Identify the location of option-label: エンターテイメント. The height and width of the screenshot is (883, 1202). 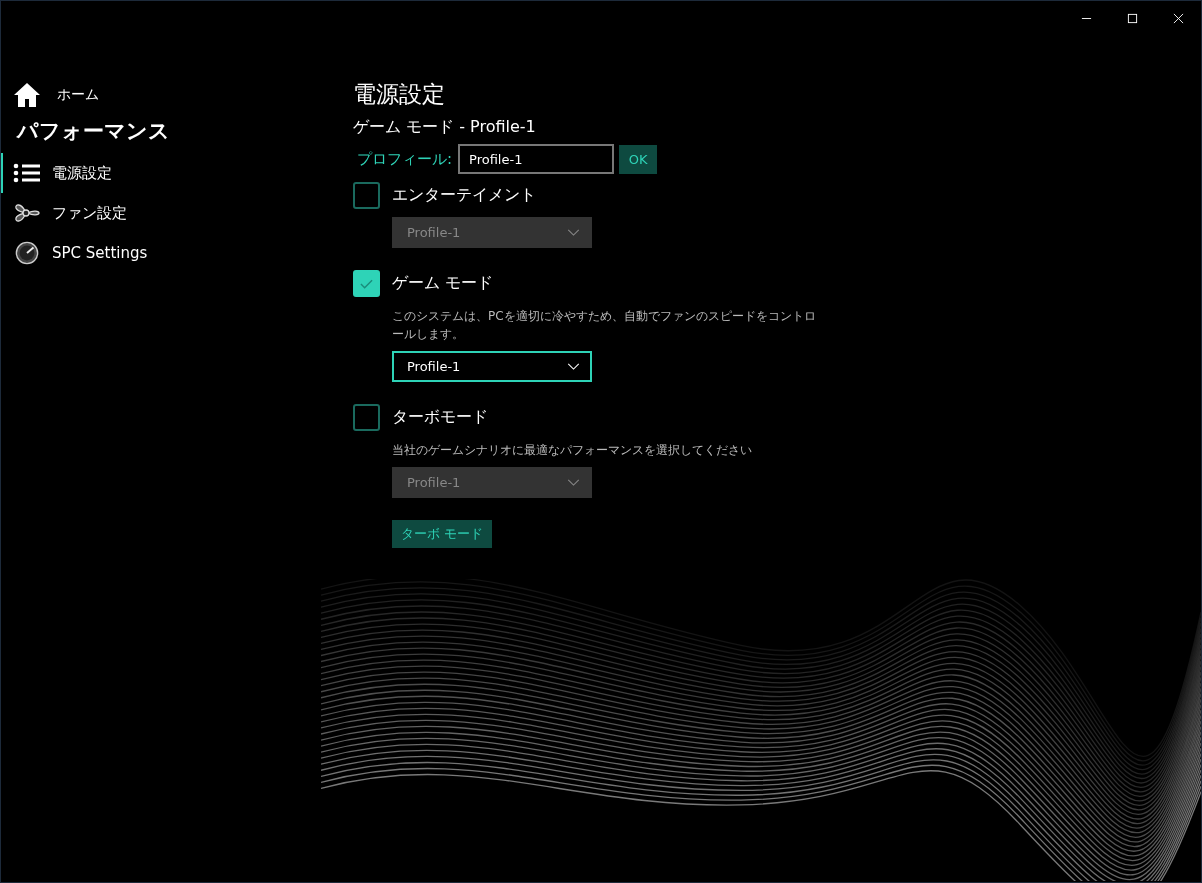
(464, 195).